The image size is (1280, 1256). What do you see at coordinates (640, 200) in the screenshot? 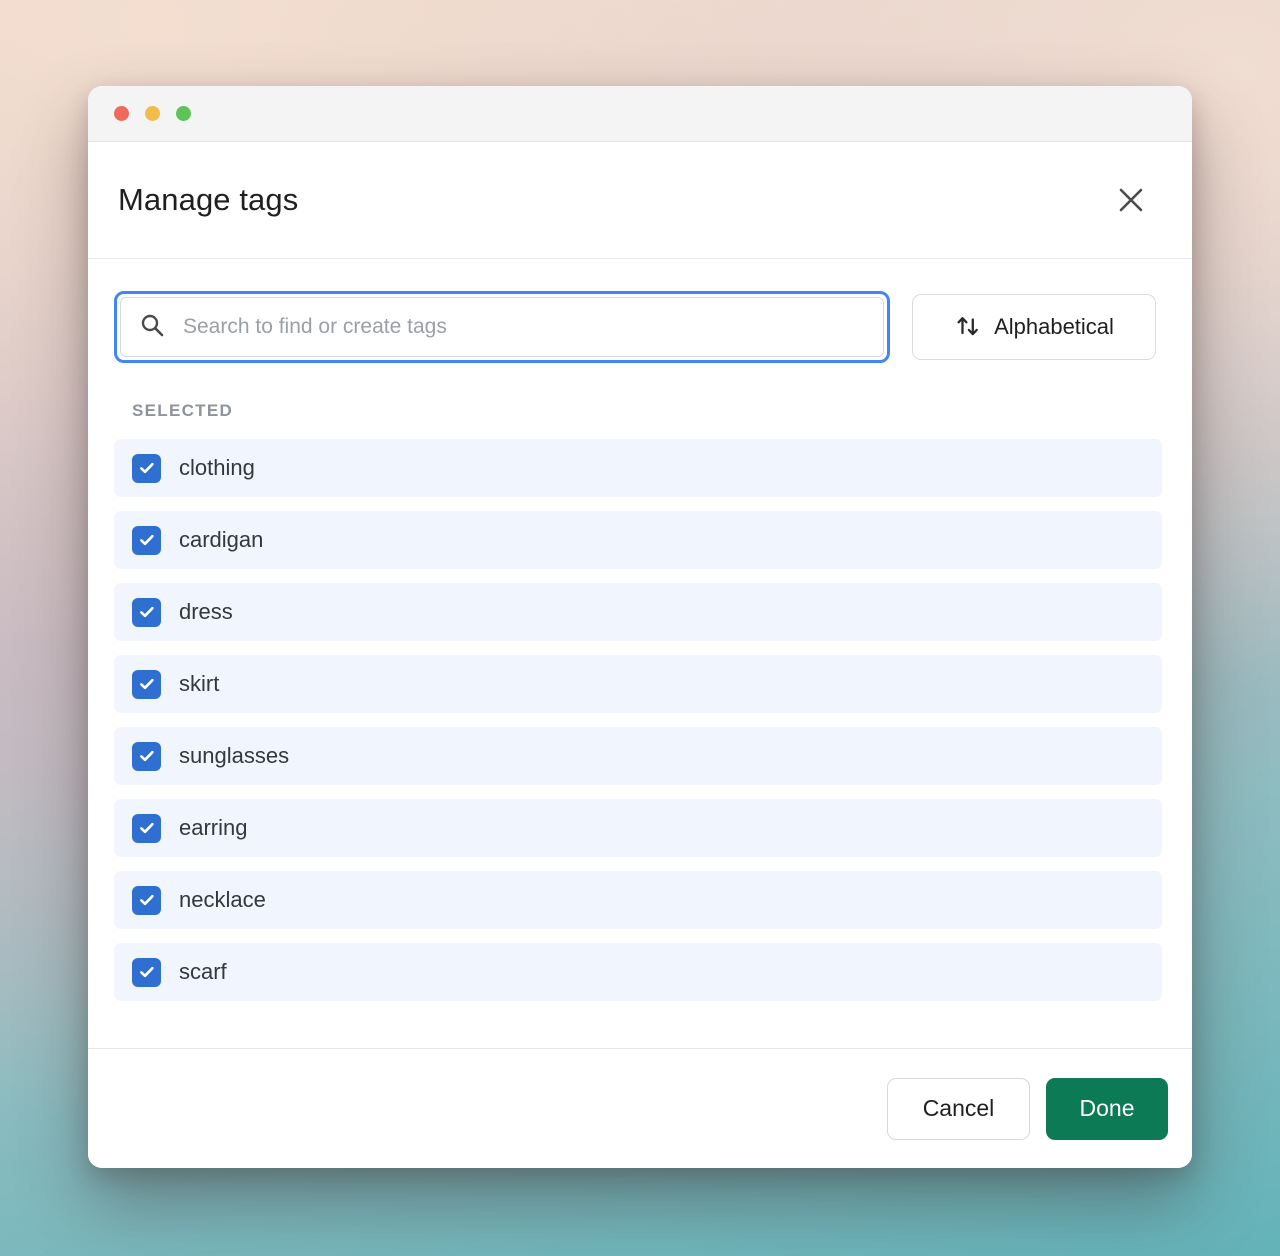
I see `dialog-header: Manage tags` at bounding box center [640, 200].